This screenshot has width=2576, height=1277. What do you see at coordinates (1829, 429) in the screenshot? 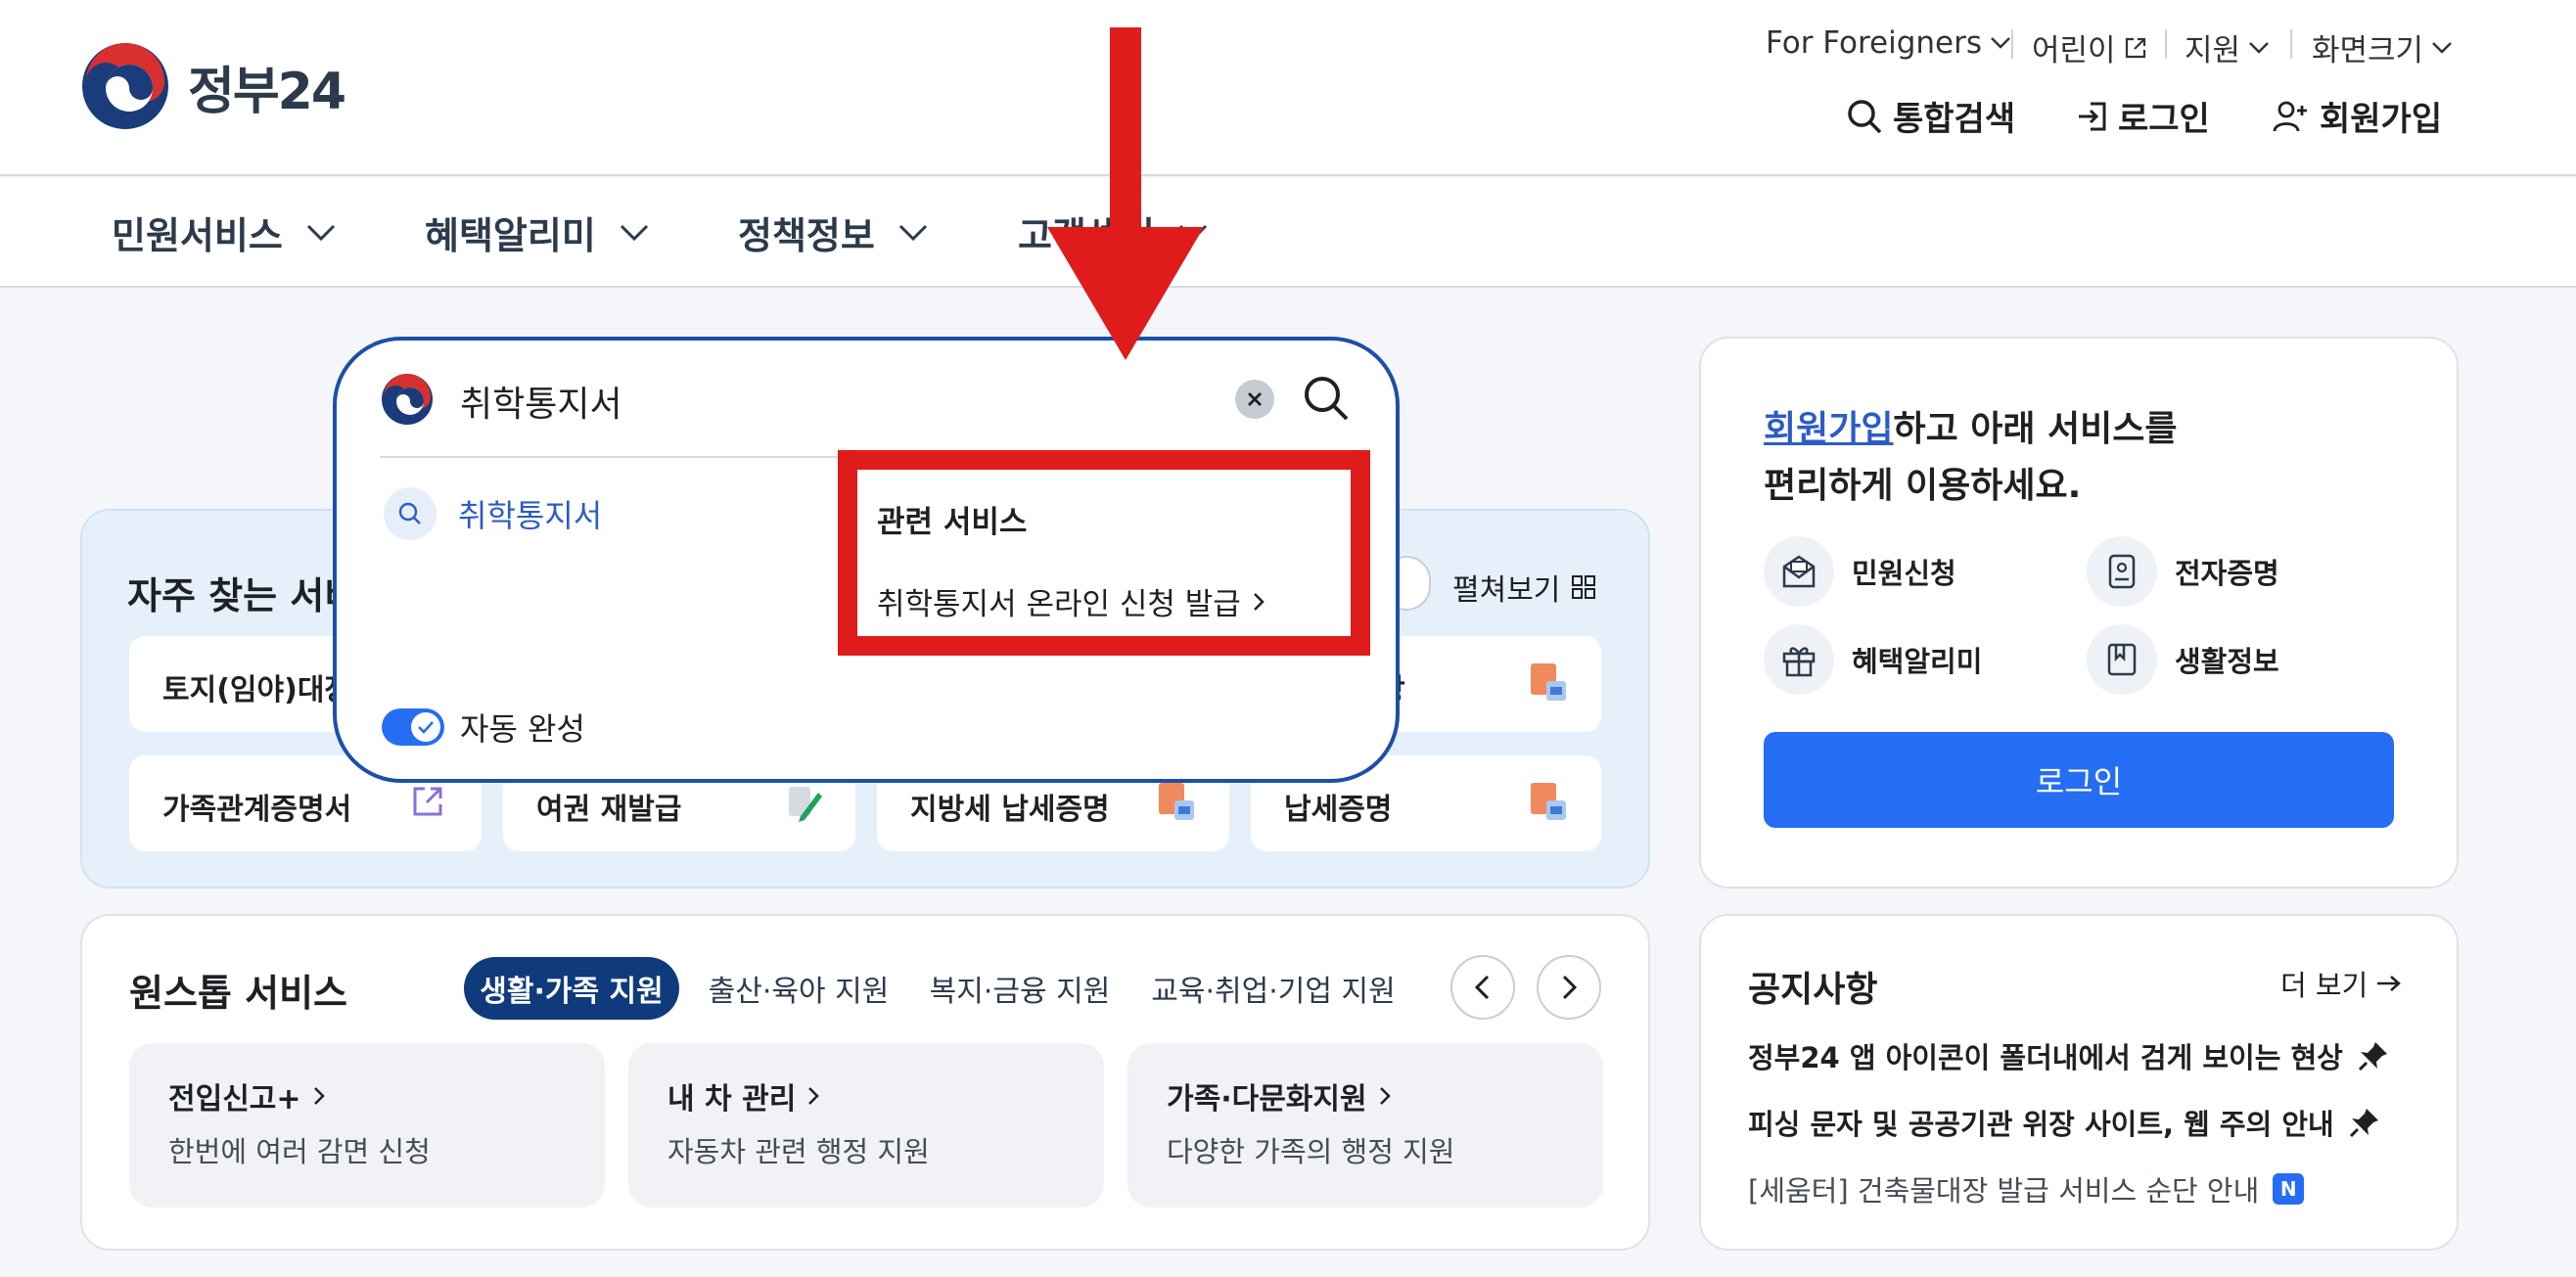
I see `member-signup-link: 회원가입` at bounding box center [1829, 429].